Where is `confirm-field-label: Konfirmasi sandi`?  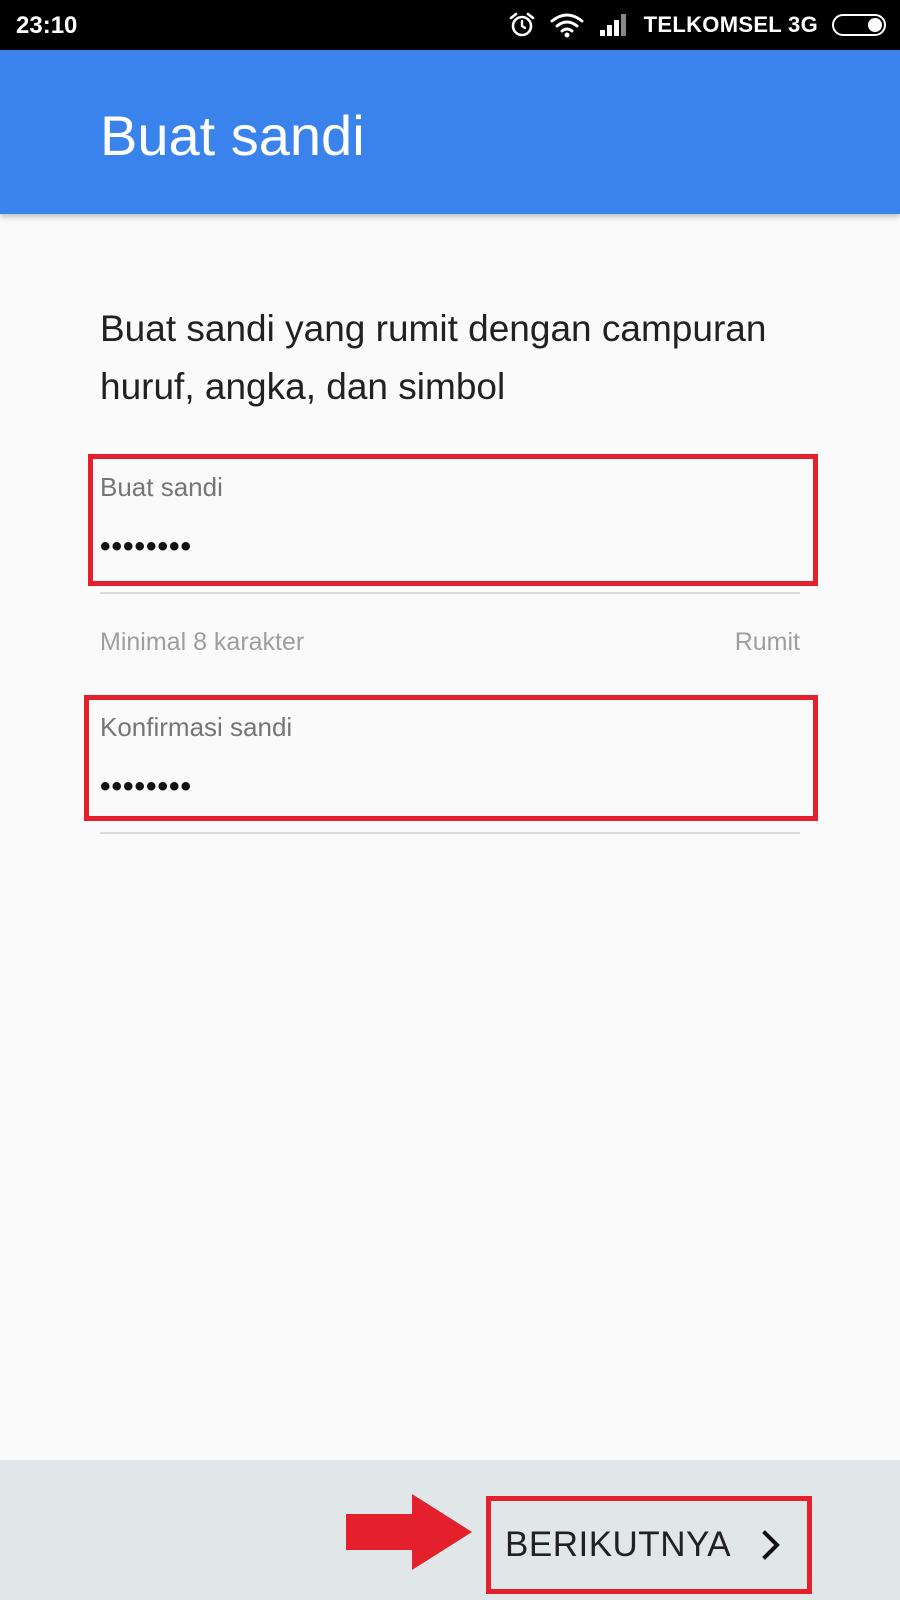
confirm-field-label: Konfirmasi sandi is located at coordinates (196, 727).